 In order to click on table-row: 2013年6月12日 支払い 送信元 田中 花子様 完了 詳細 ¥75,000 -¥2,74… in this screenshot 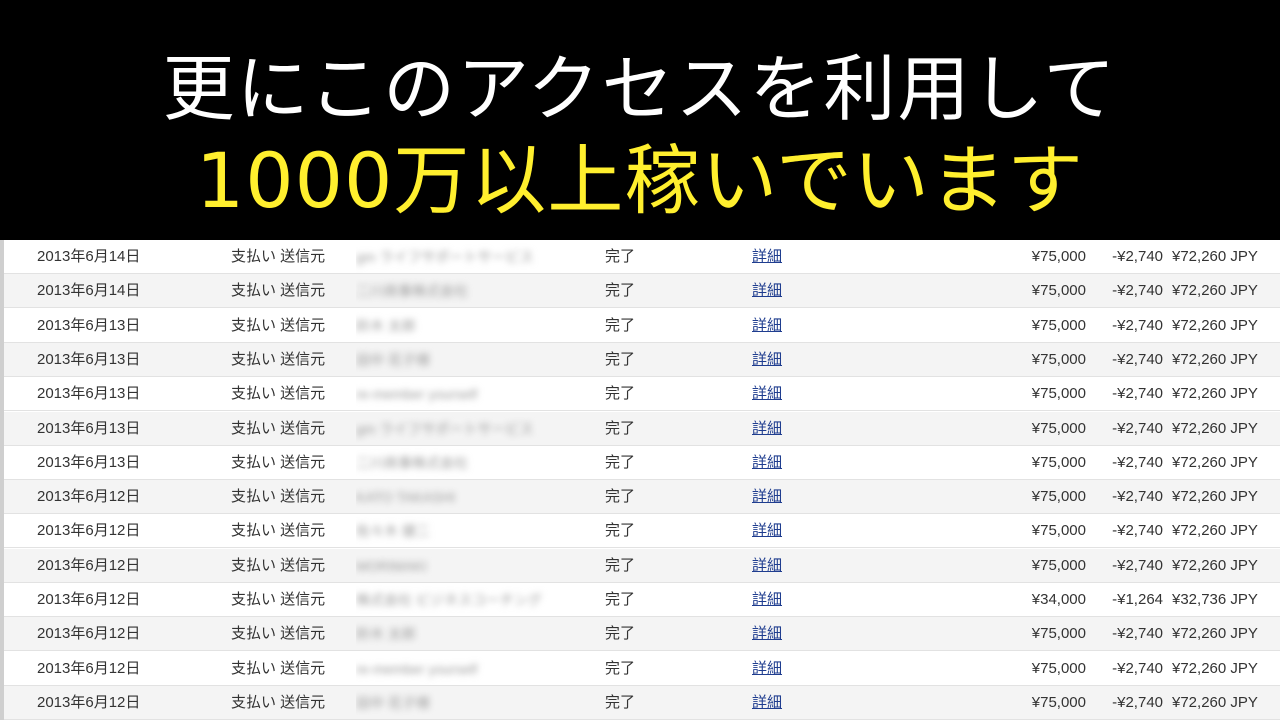, I will do `click(642, 702)`.